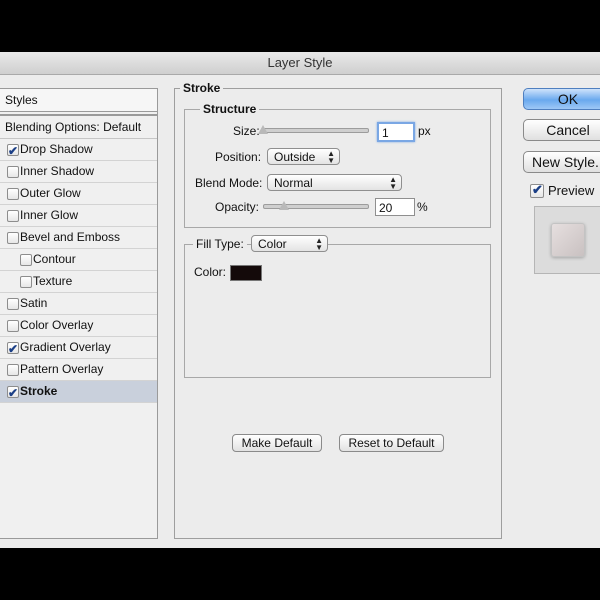 This screenshot has height=600, width=600. I want to click on style-item-label: Outer Glow, so click(50, 193).